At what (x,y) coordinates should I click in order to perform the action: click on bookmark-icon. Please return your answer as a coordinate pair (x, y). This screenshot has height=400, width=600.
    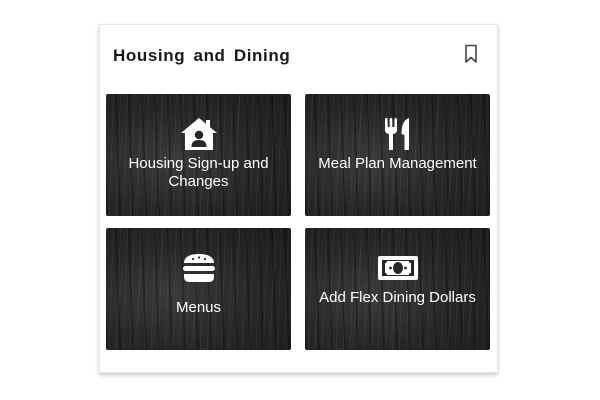
    Looking at the image, I should click on (471, 54).